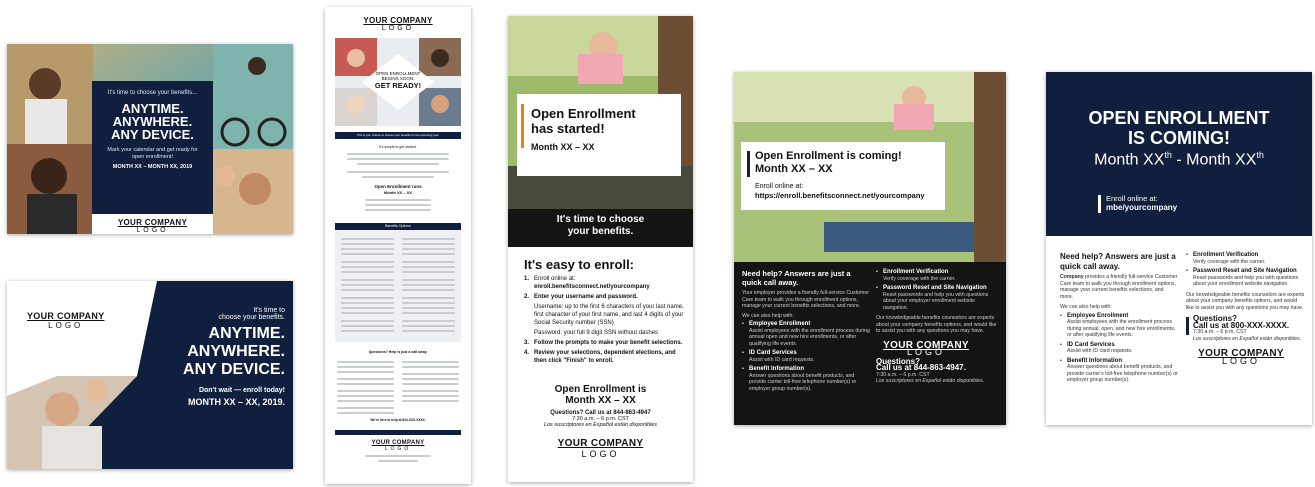 Image resolution: width=1315 pixels, height=487 pixels. Describe the element at coordinates (555, 279) in the screenshot. I see `step-title: Enroll online at:` at that location.